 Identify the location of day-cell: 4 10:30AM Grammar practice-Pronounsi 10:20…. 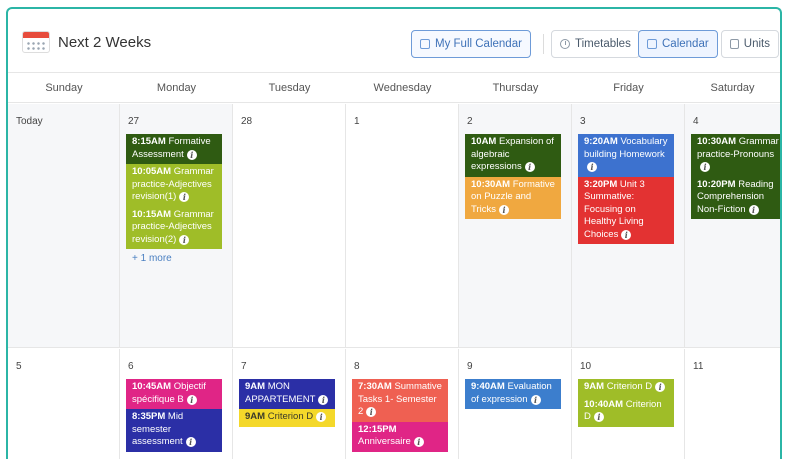
(732, 225).